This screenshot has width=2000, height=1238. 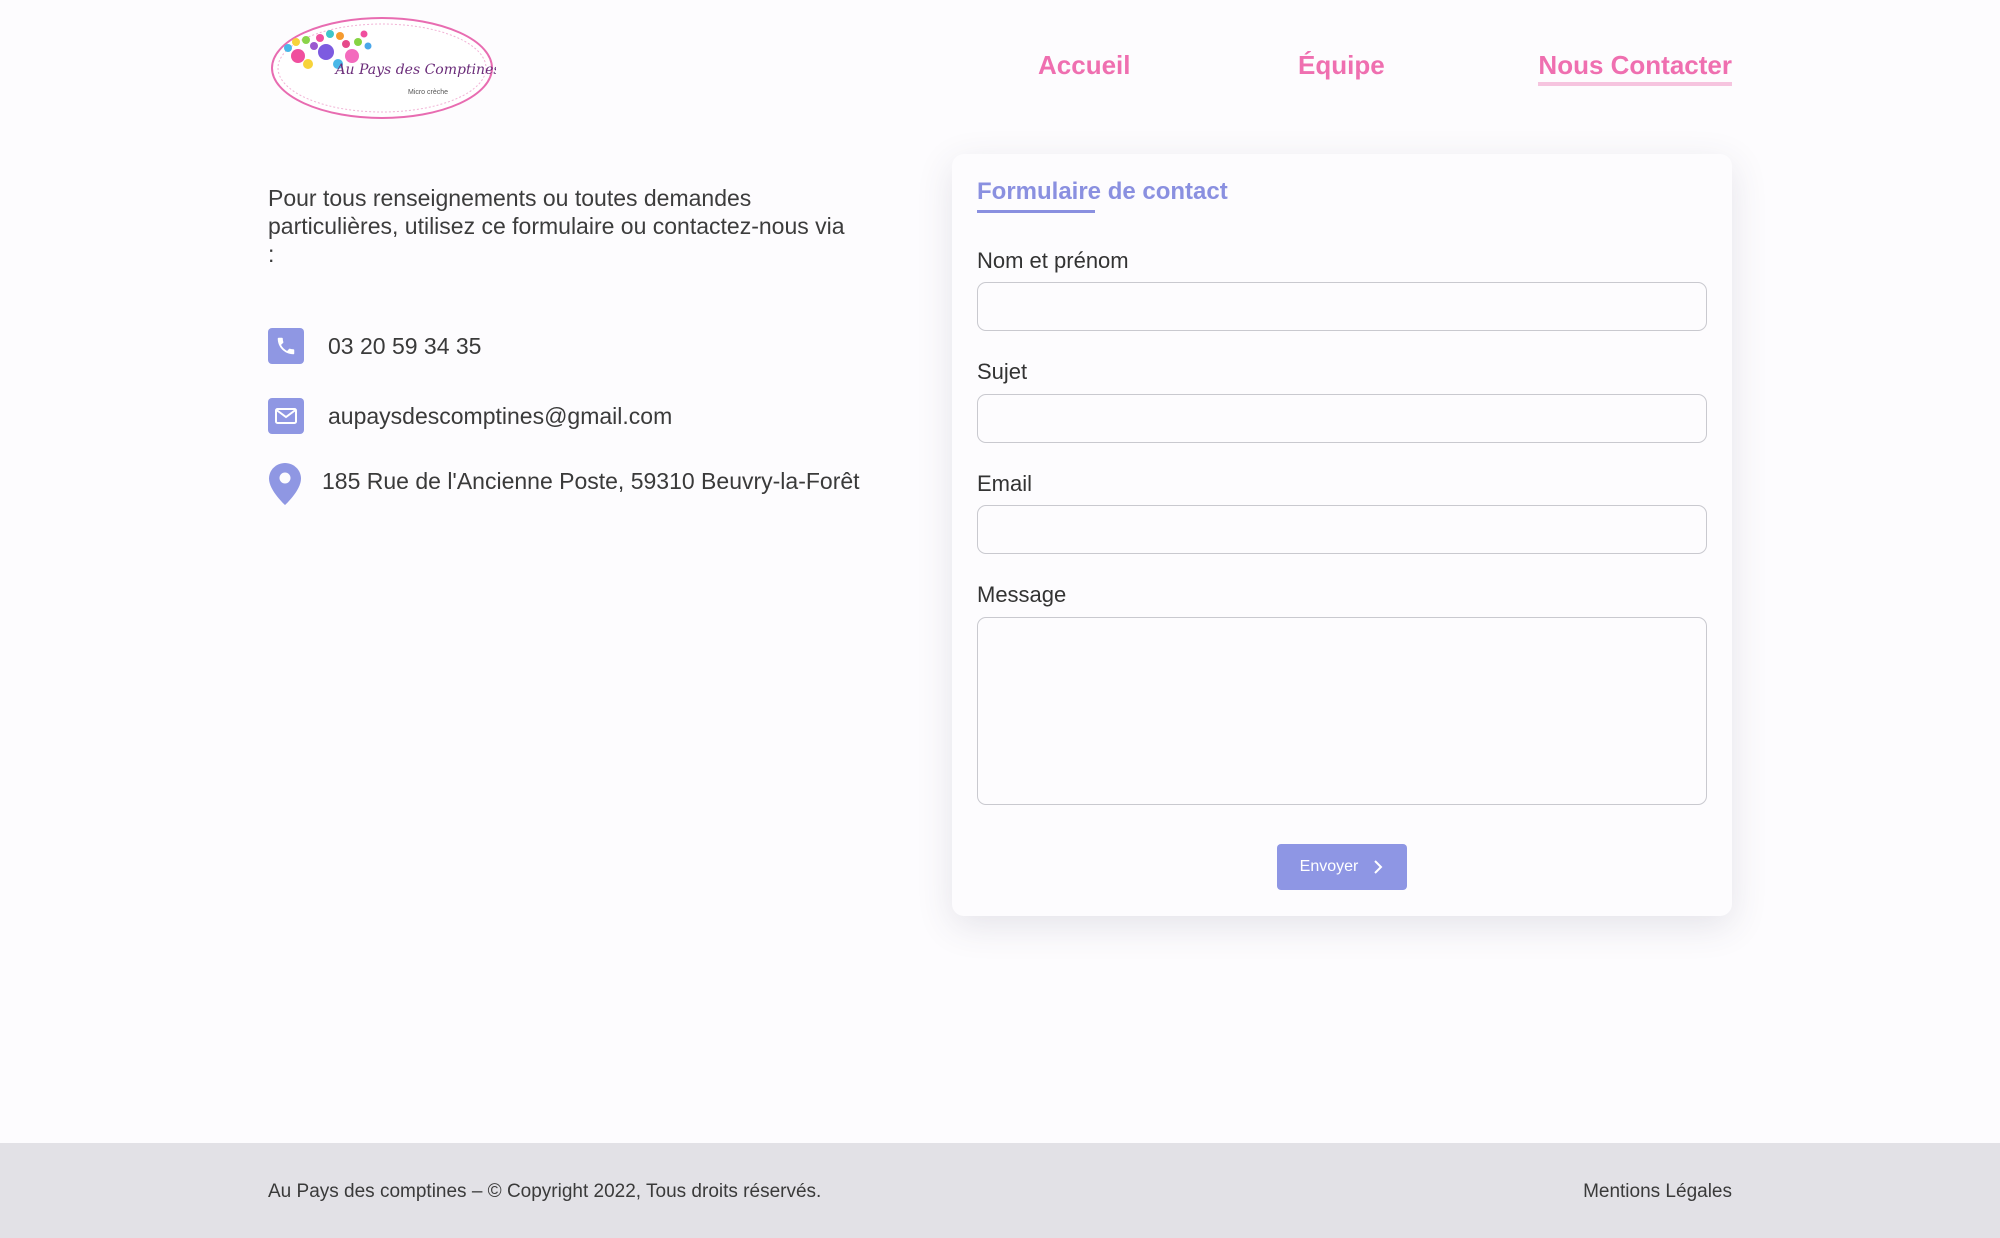 What do you see at coordinates (1342, 306) in the screenshot?
I see `name-input` at bounding box center [1342, 306].